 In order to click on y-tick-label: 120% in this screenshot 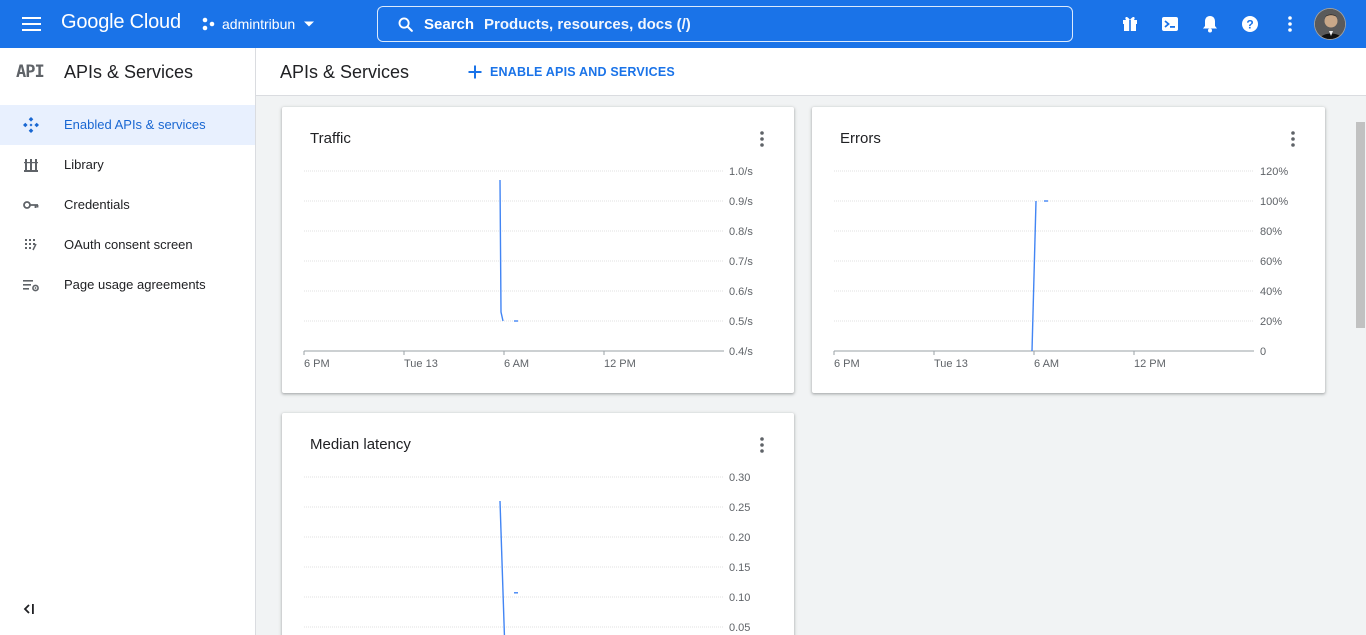, I will do `click(1274, 172)`.